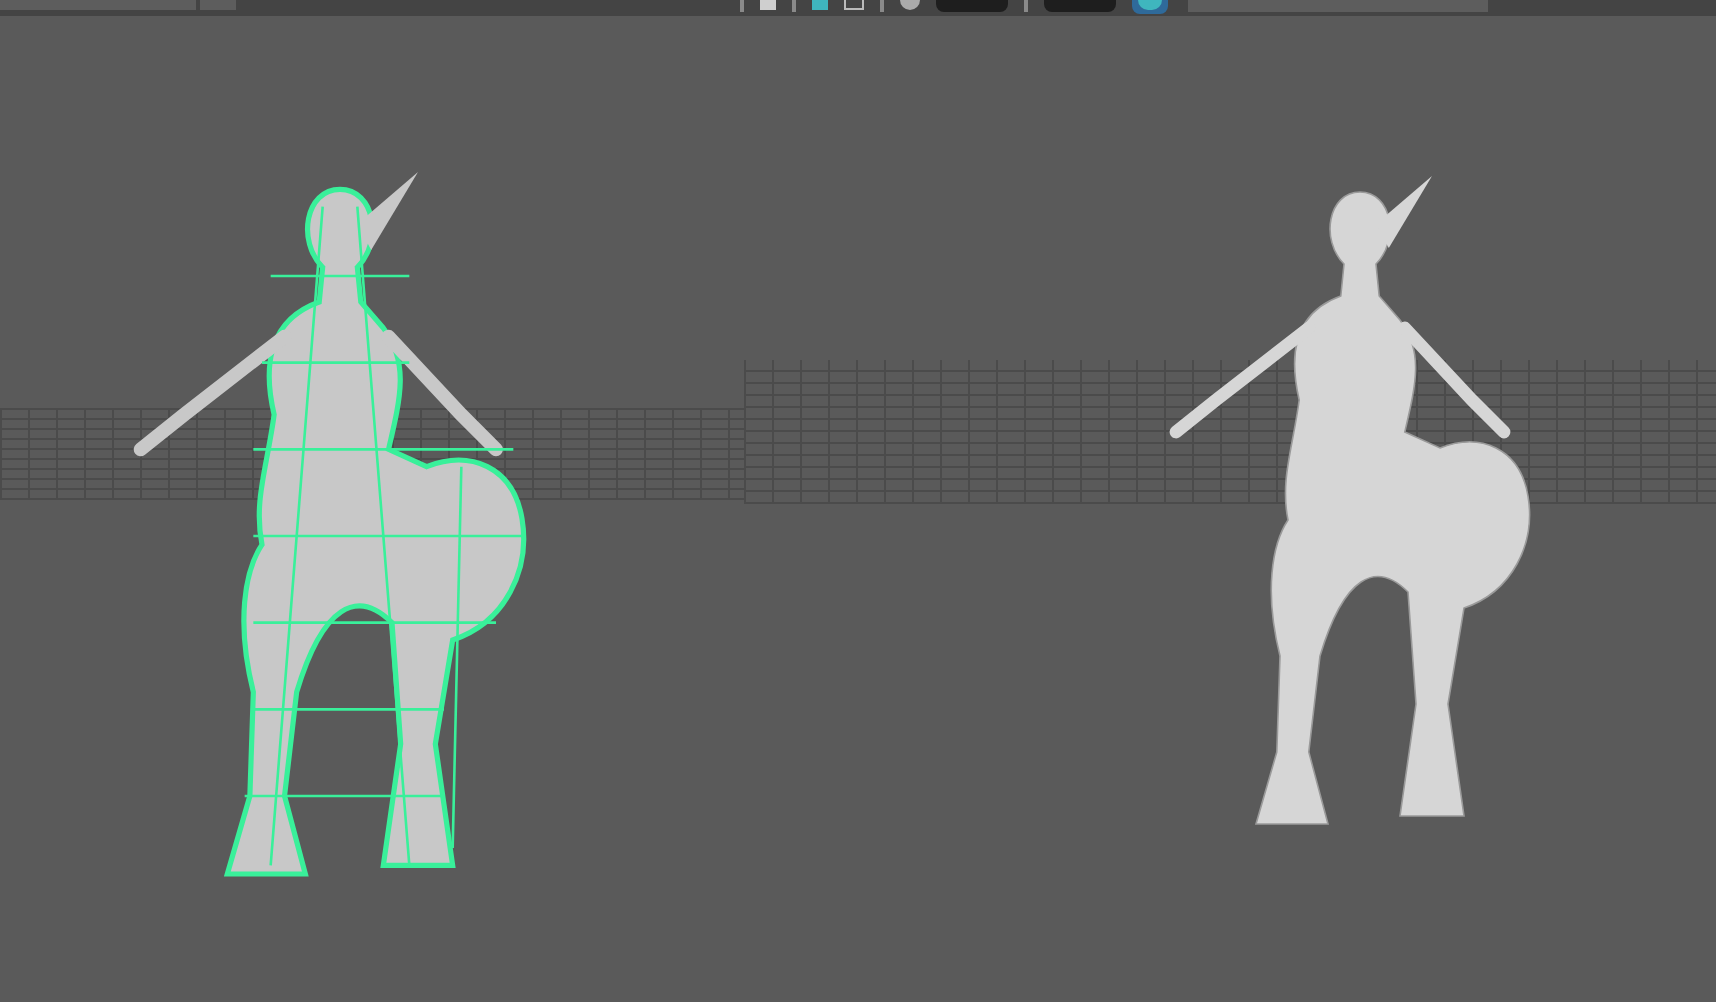  What do you see at coordinates (854, 5) in the screenshot?
I see `frame-icon` at bounding box center [854, 5].